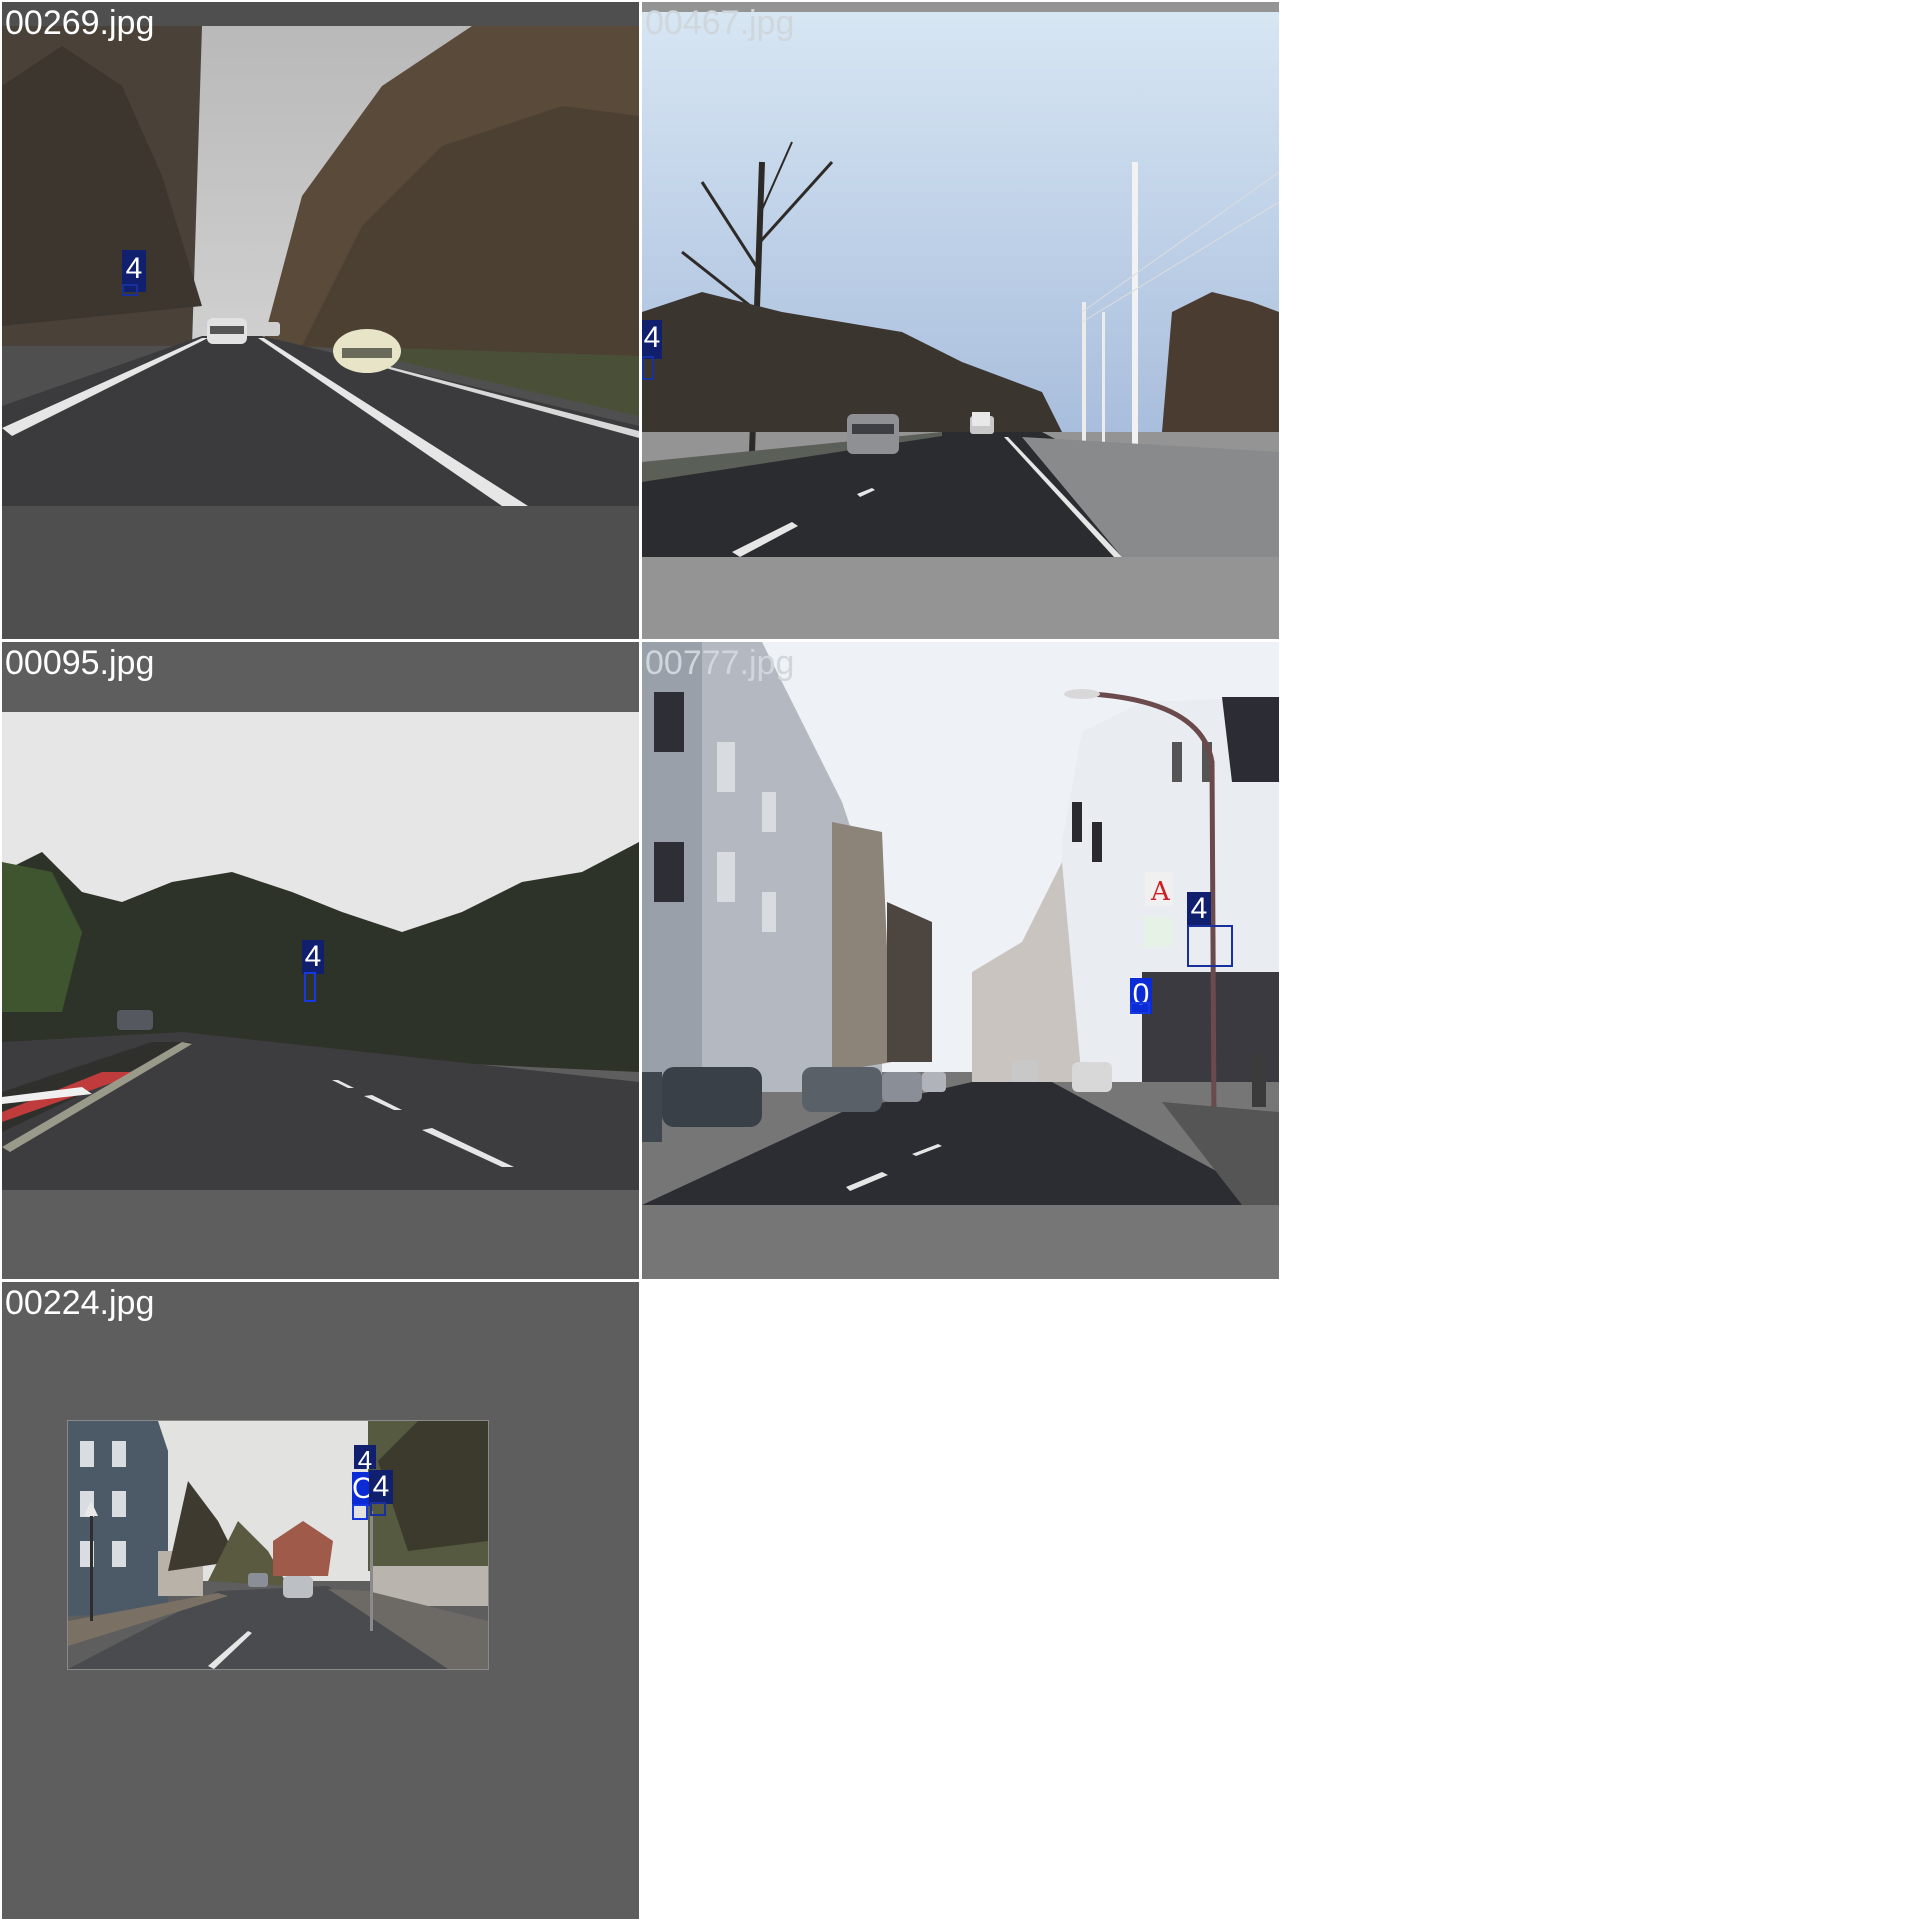 Image resolution: width=1920 pixels, height=1920 pixels. I want to click on mosaic-tile-00777: A 4 0 00777.jpg, so click(960, 960).